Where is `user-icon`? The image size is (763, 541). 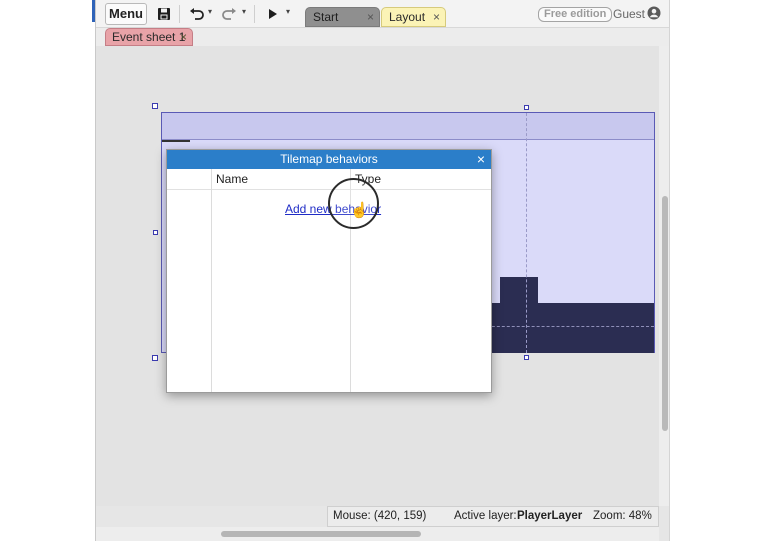
user-icon is located at coordinates (654, 13).